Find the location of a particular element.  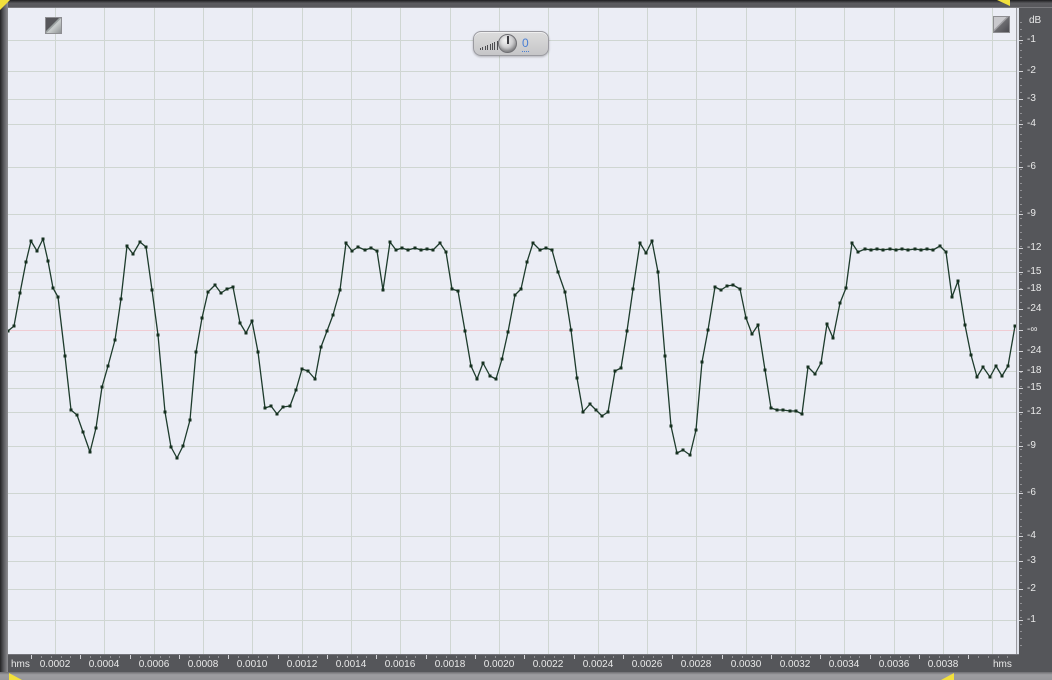

gain-control: 0 is located at coordinates (511, 43).